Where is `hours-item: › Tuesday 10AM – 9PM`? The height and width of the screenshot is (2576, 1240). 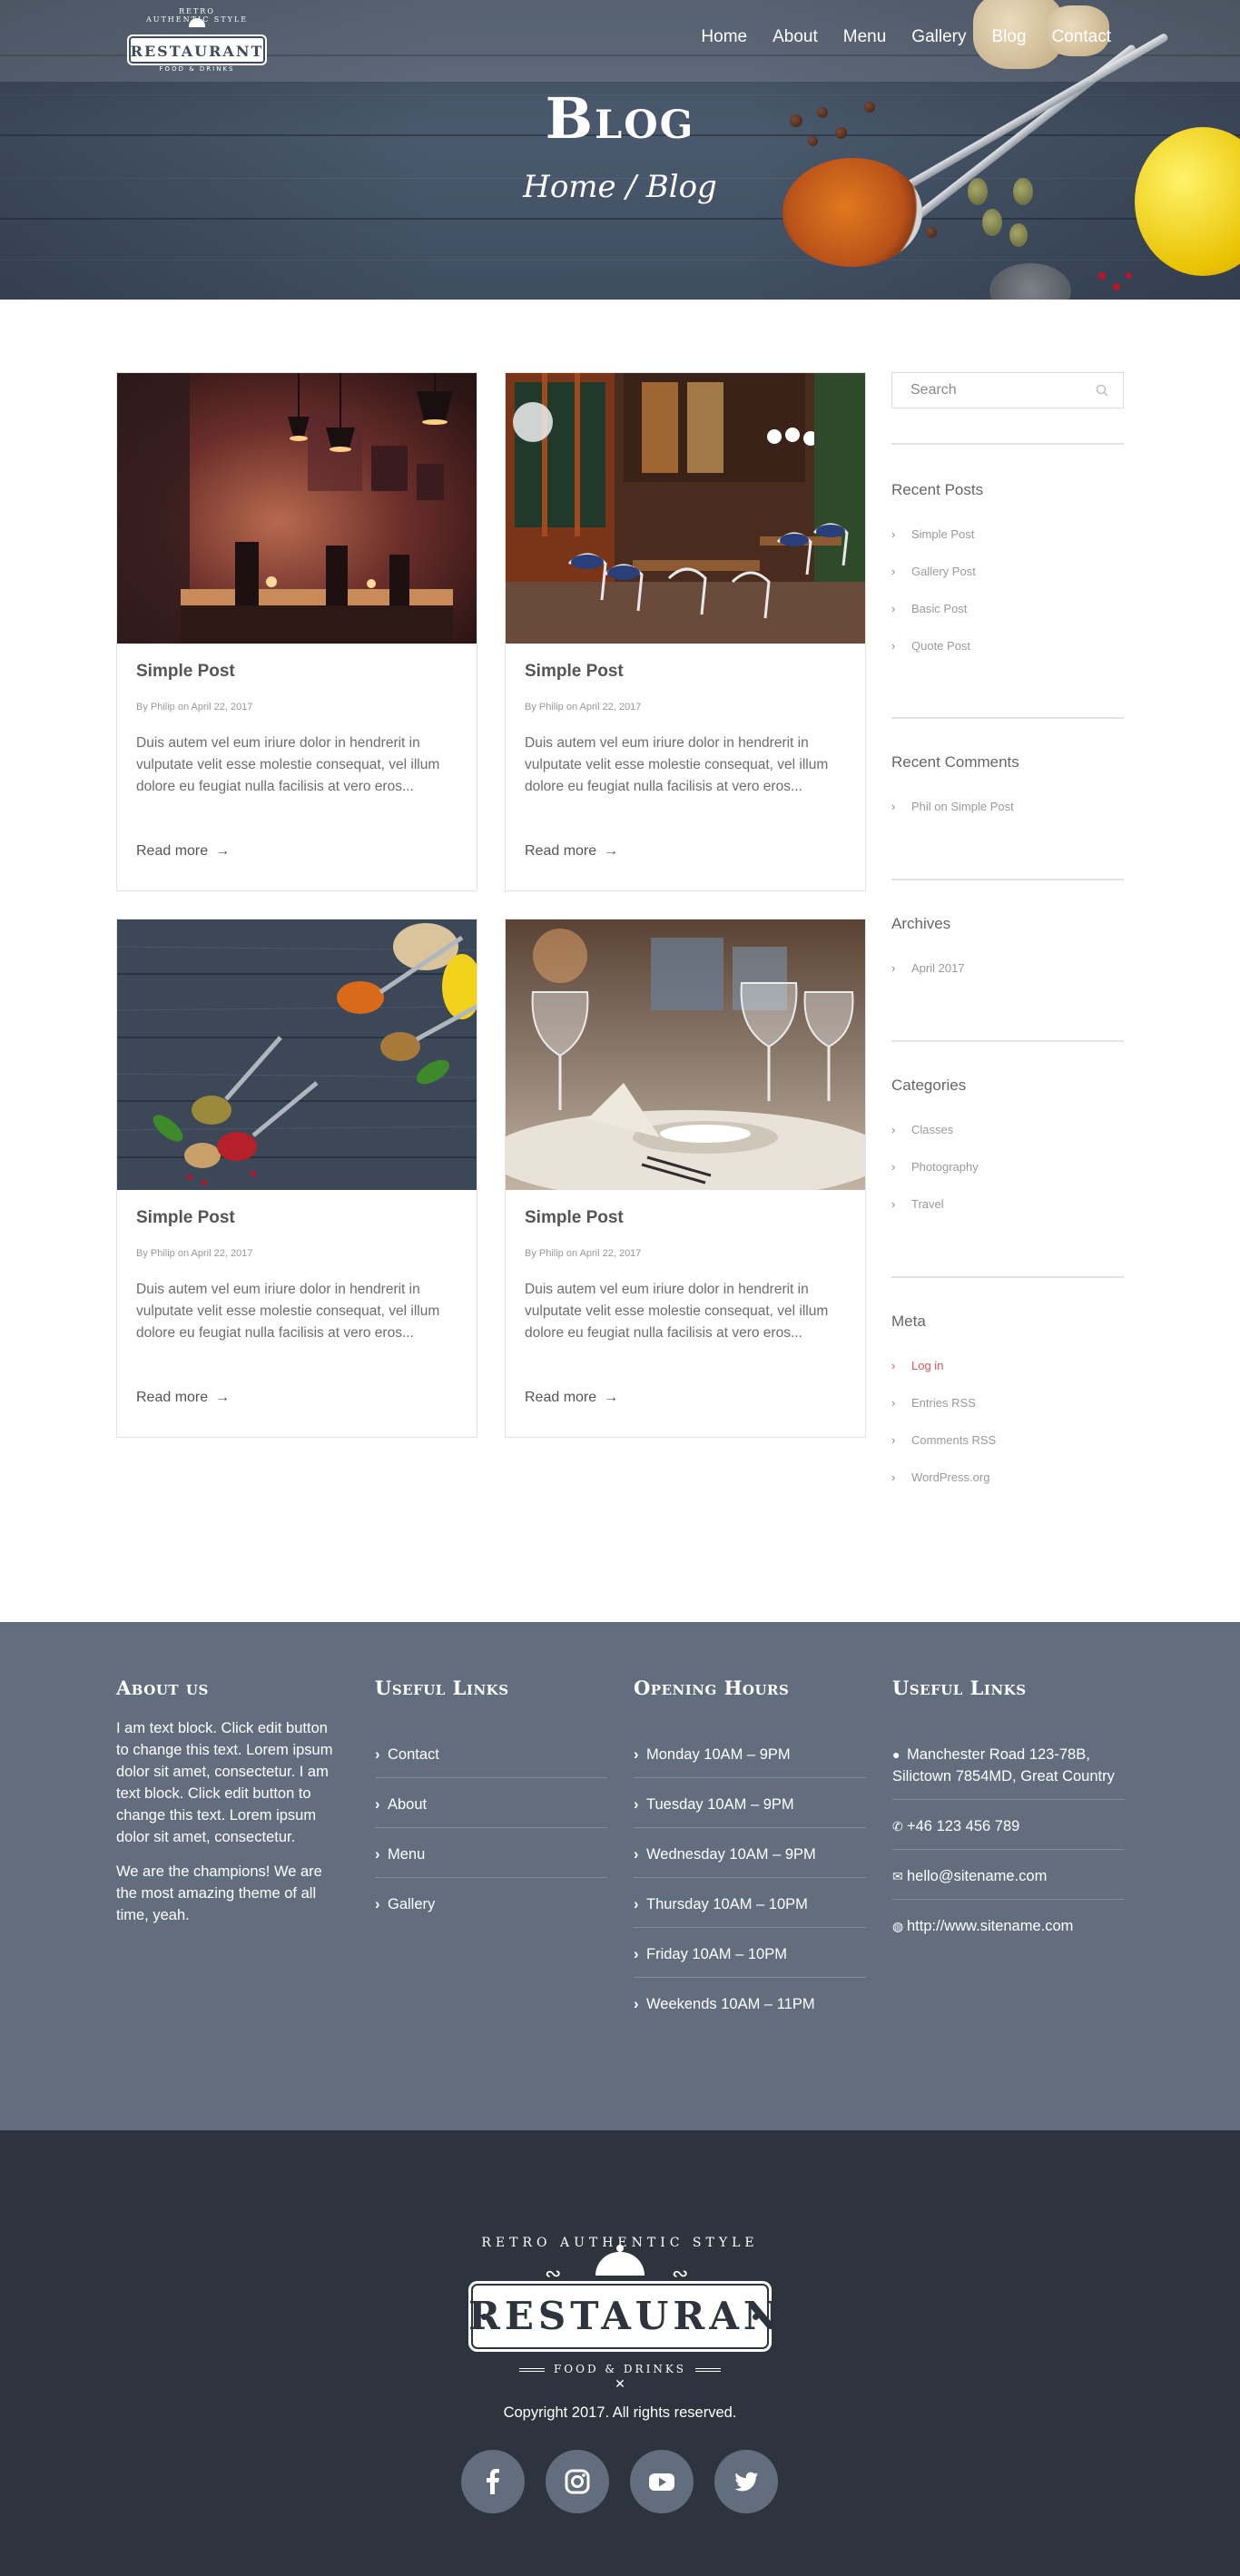 hours-item: › Tuesday 10AM – 9PM is located at coordinates (750, 1804).